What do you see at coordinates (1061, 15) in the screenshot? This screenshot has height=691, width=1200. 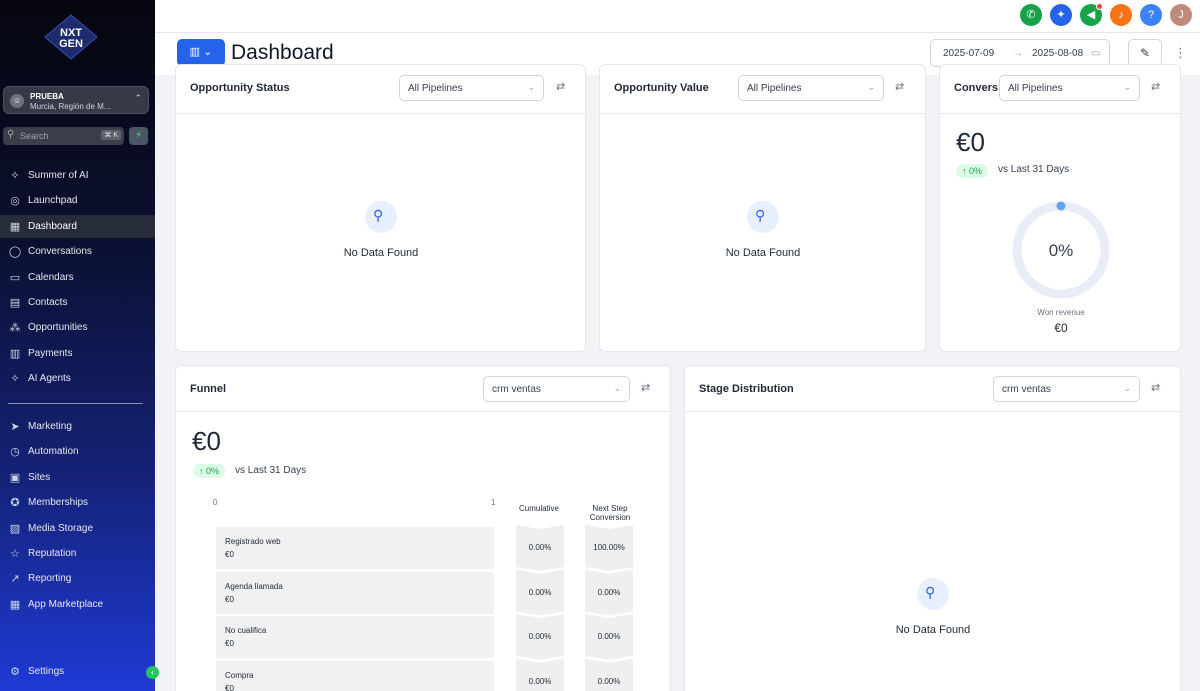 I see `magic-icon: ✦` at bounding box center [1061, 15].